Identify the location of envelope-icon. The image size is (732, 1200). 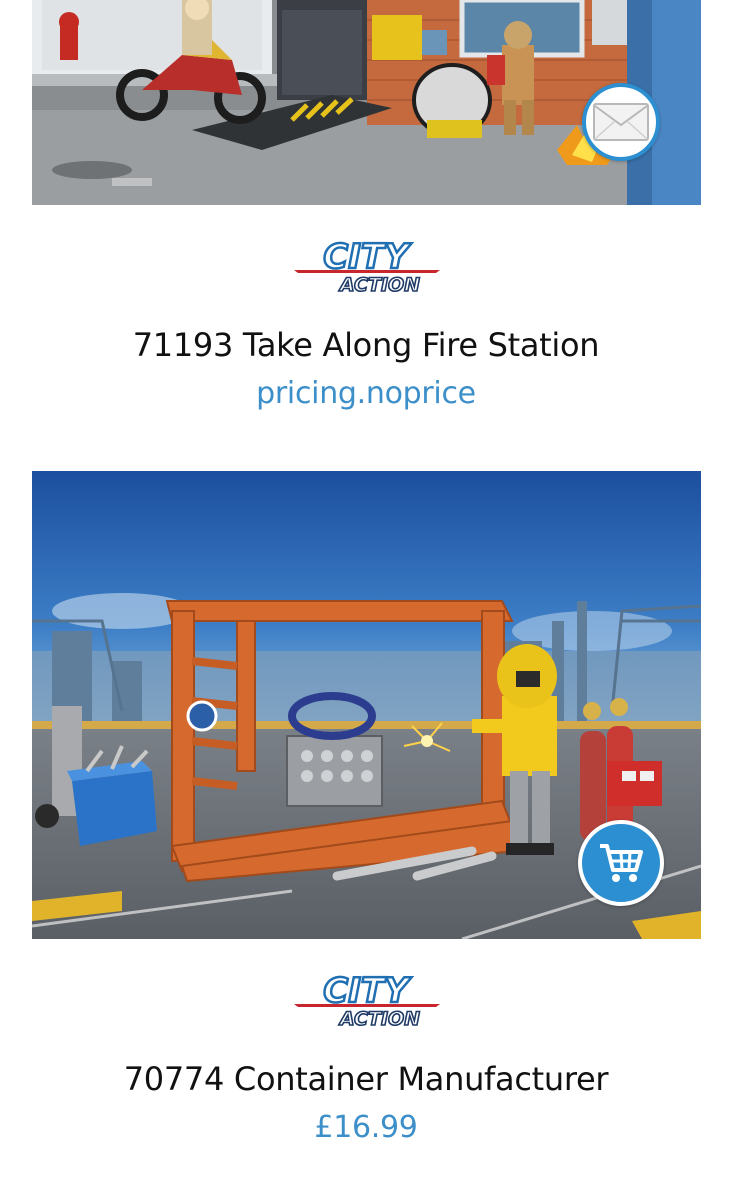
(621, 122).